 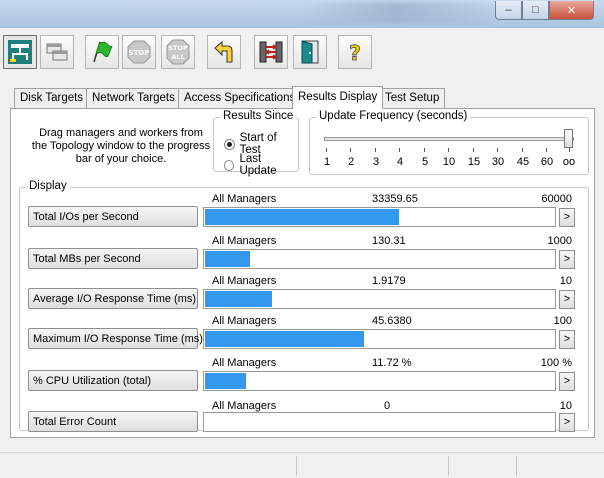 I want to click on green-flag-icon, so click(x=103, y=52).